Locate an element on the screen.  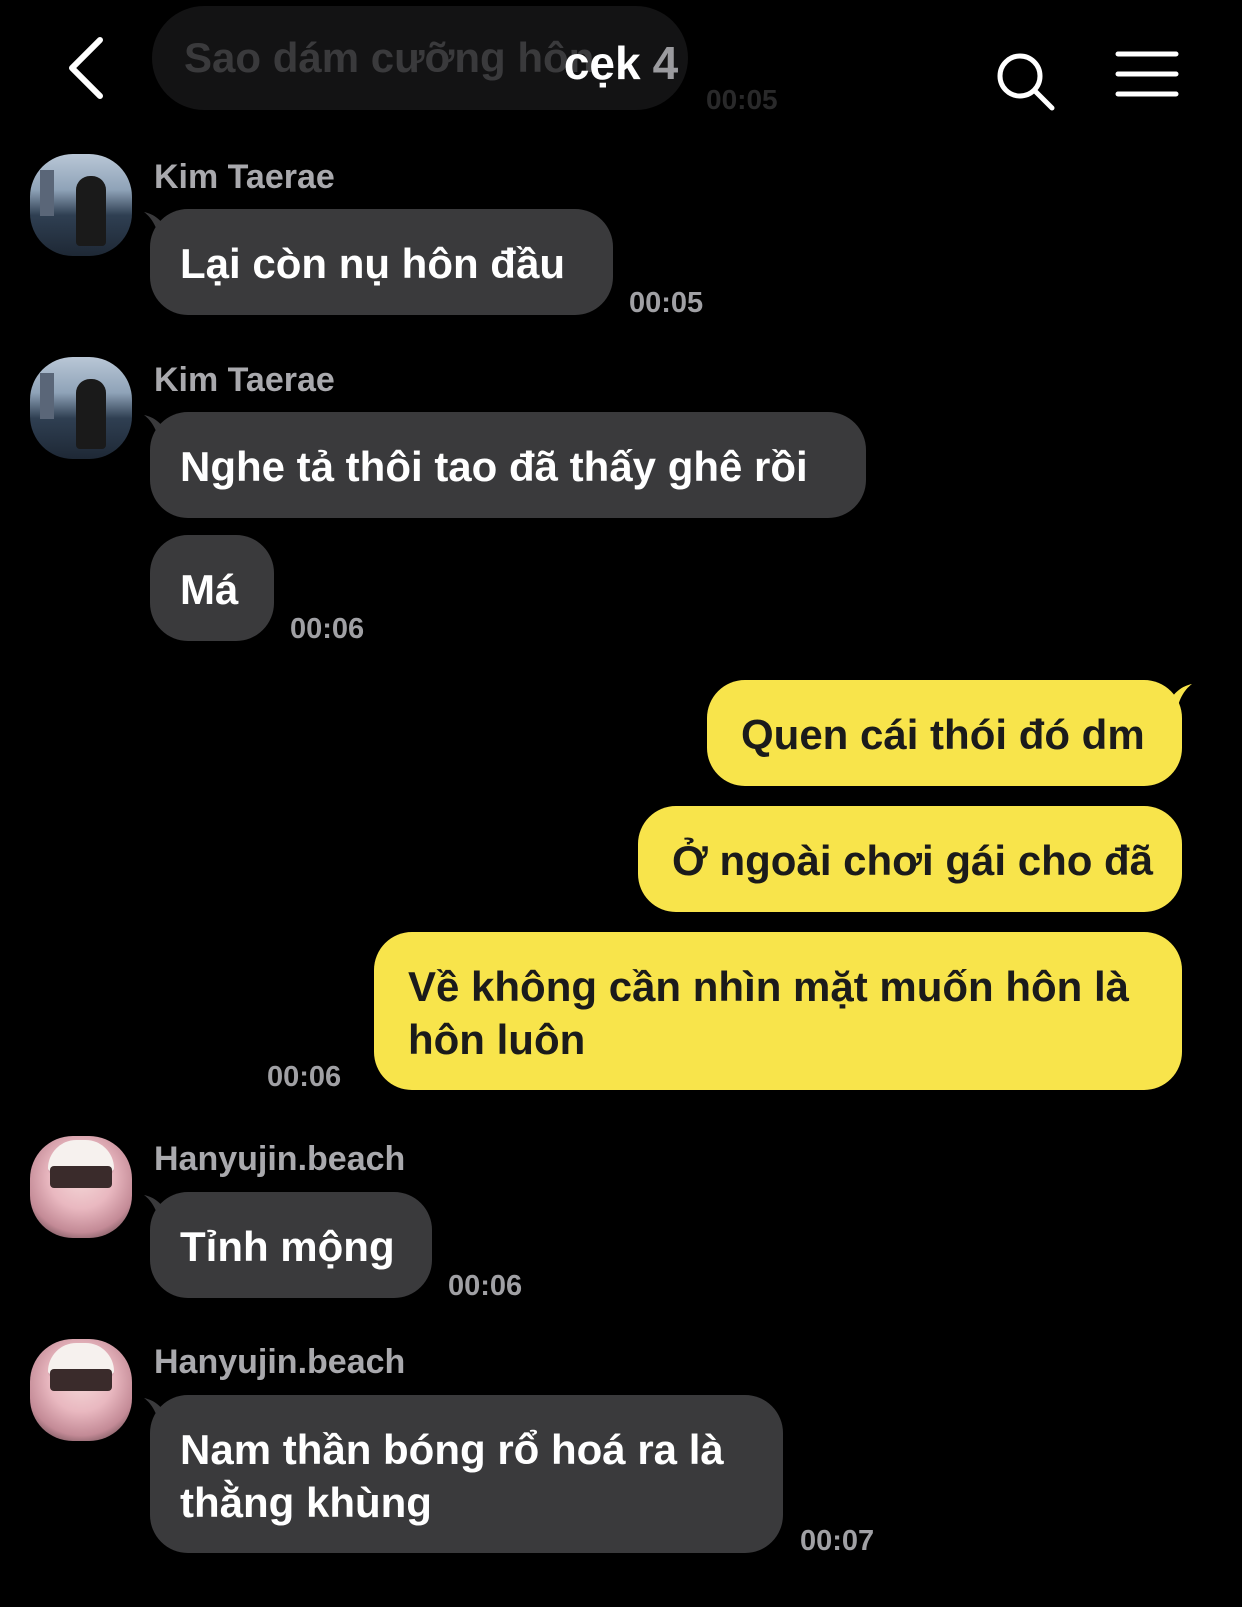
menu-button is located at coordinates (1147, 76).